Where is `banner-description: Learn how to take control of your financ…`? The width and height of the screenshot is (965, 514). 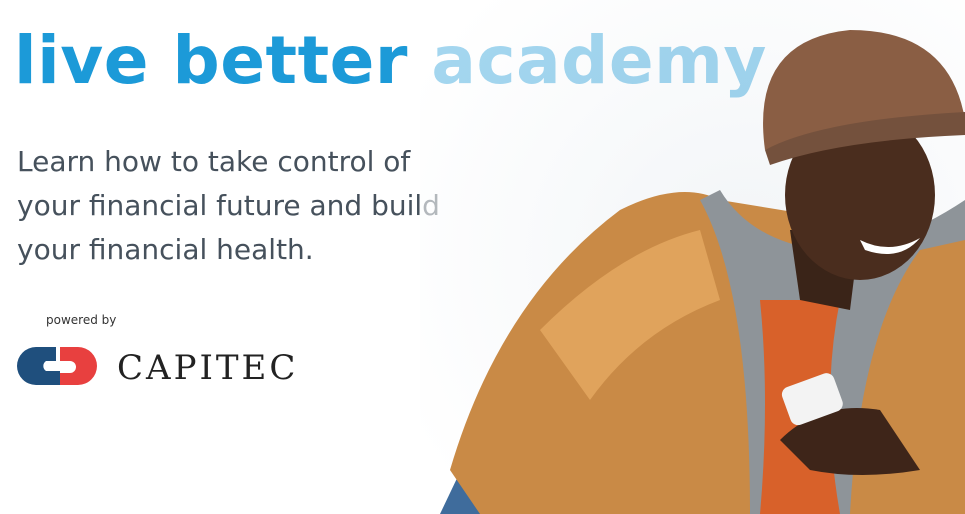
banner-description: Learn how to take control of your financ… is located at coordinates (228, 205).